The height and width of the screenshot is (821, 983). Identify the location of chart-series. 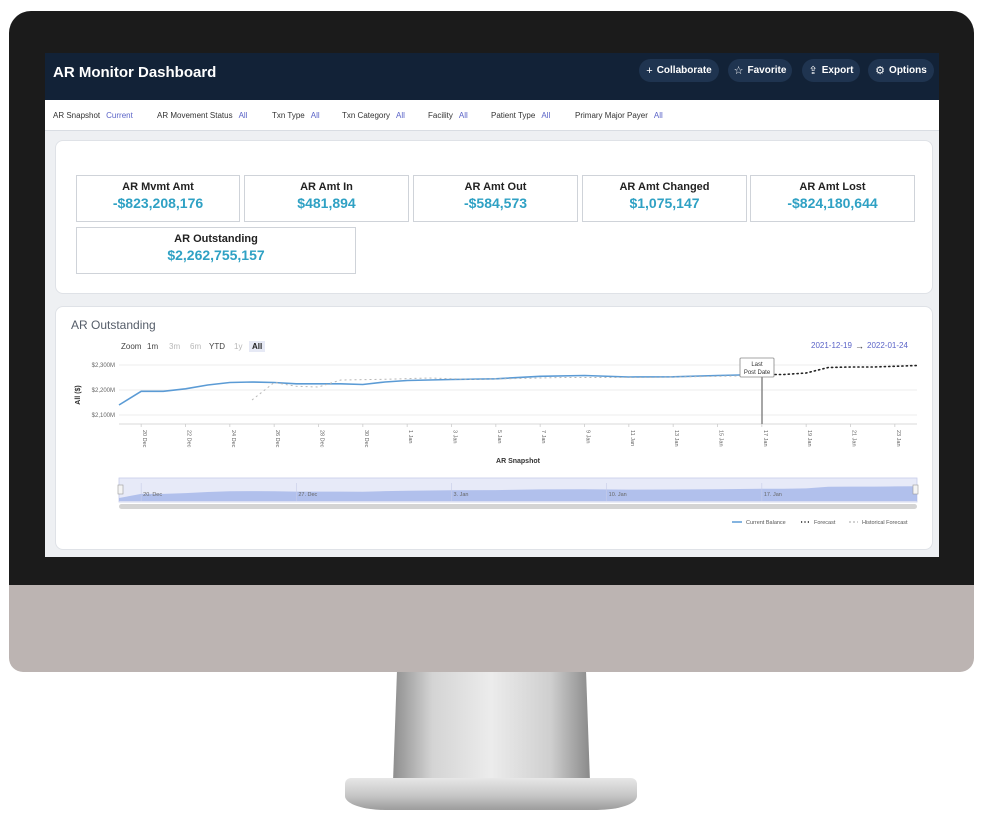
(518, 385).